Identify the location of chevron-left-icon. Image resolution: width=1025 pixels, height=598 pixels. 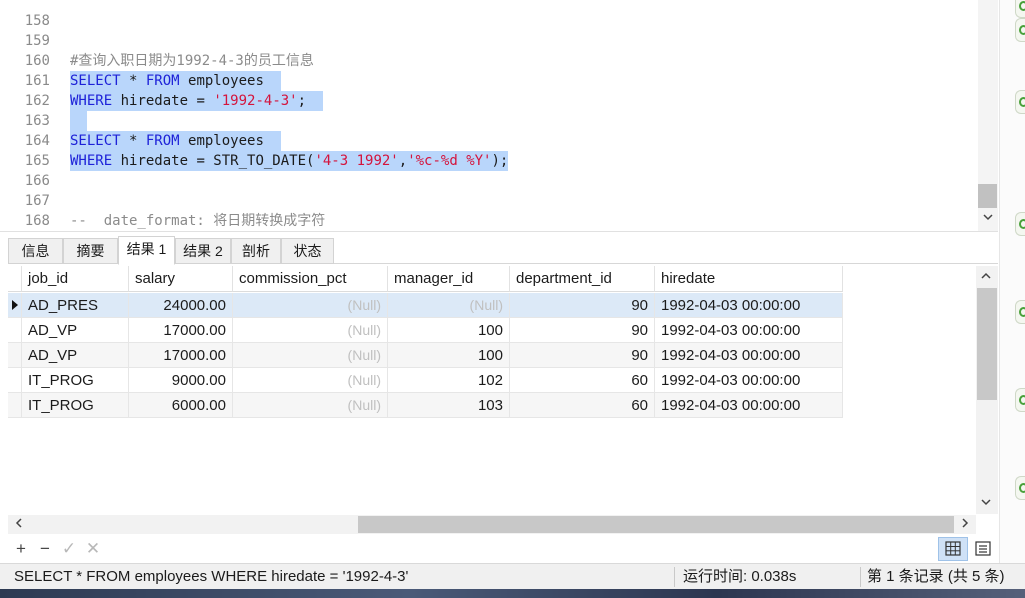
(19, 524).